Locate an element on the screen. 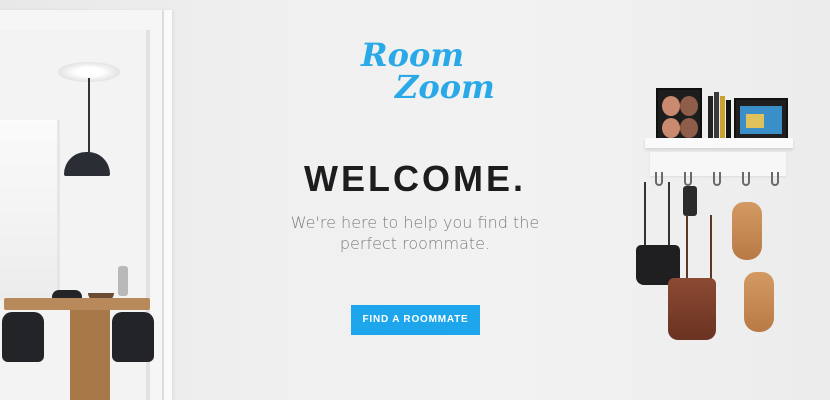 Image resolution: width=830 pixels, height=400 pixels. bag-strap is located at coordinates (699, 247).